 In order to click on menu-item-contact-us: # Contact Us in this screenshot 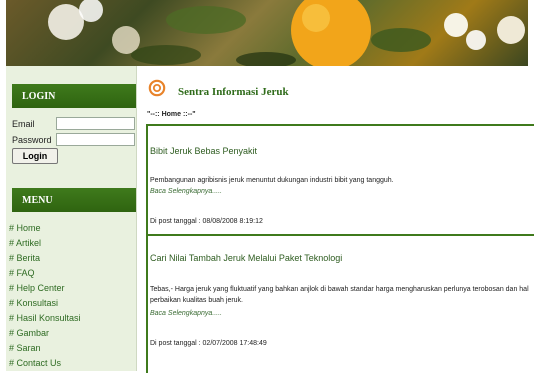, I will do `click(45, 363)`.